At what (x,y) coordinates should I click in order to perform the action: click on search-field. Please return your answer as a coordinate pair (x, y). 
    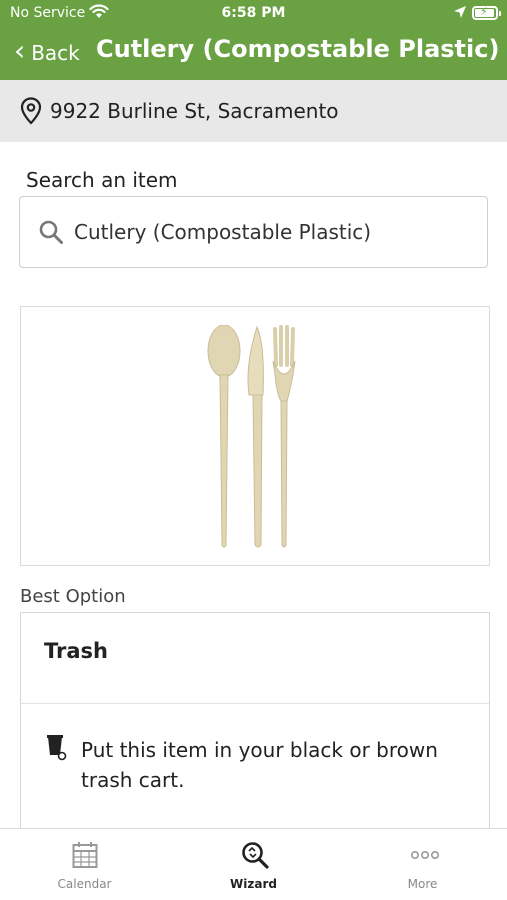
    Looking at the image, I should click on (253, 232).